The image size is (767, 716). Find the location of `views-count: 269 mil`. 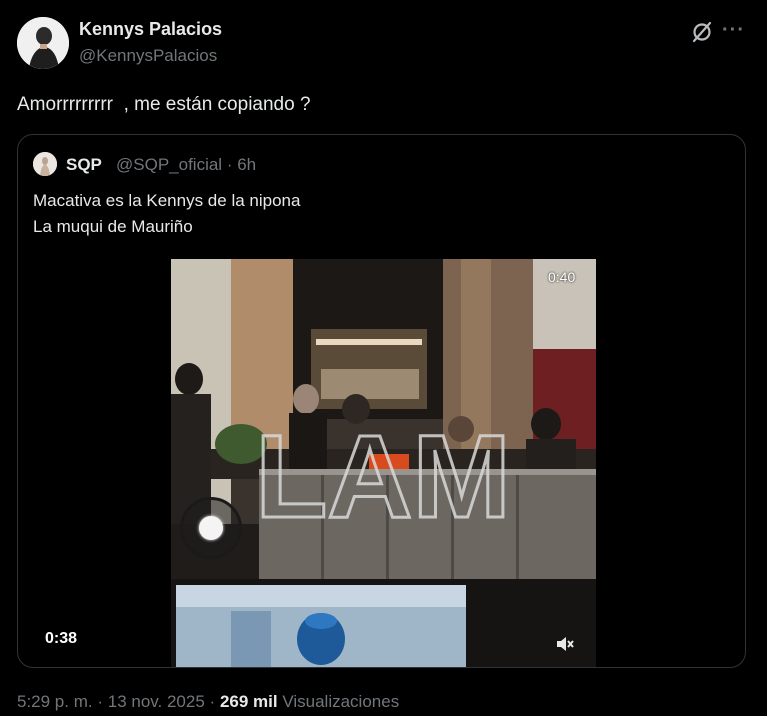

views-count: 269 mil is located at coordinates (248, 701).